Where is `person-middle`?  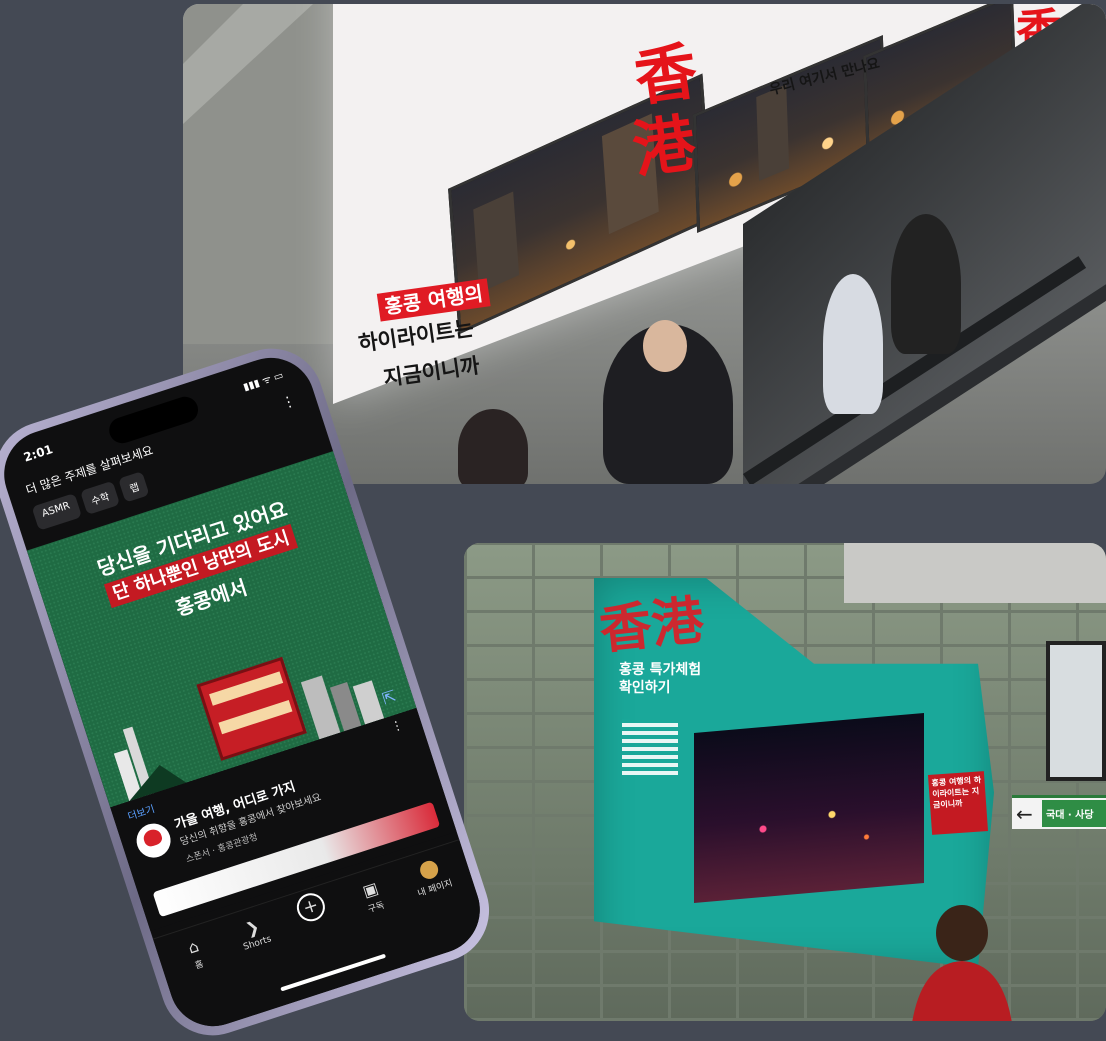
person-middle is located at coordinates (853, 344).